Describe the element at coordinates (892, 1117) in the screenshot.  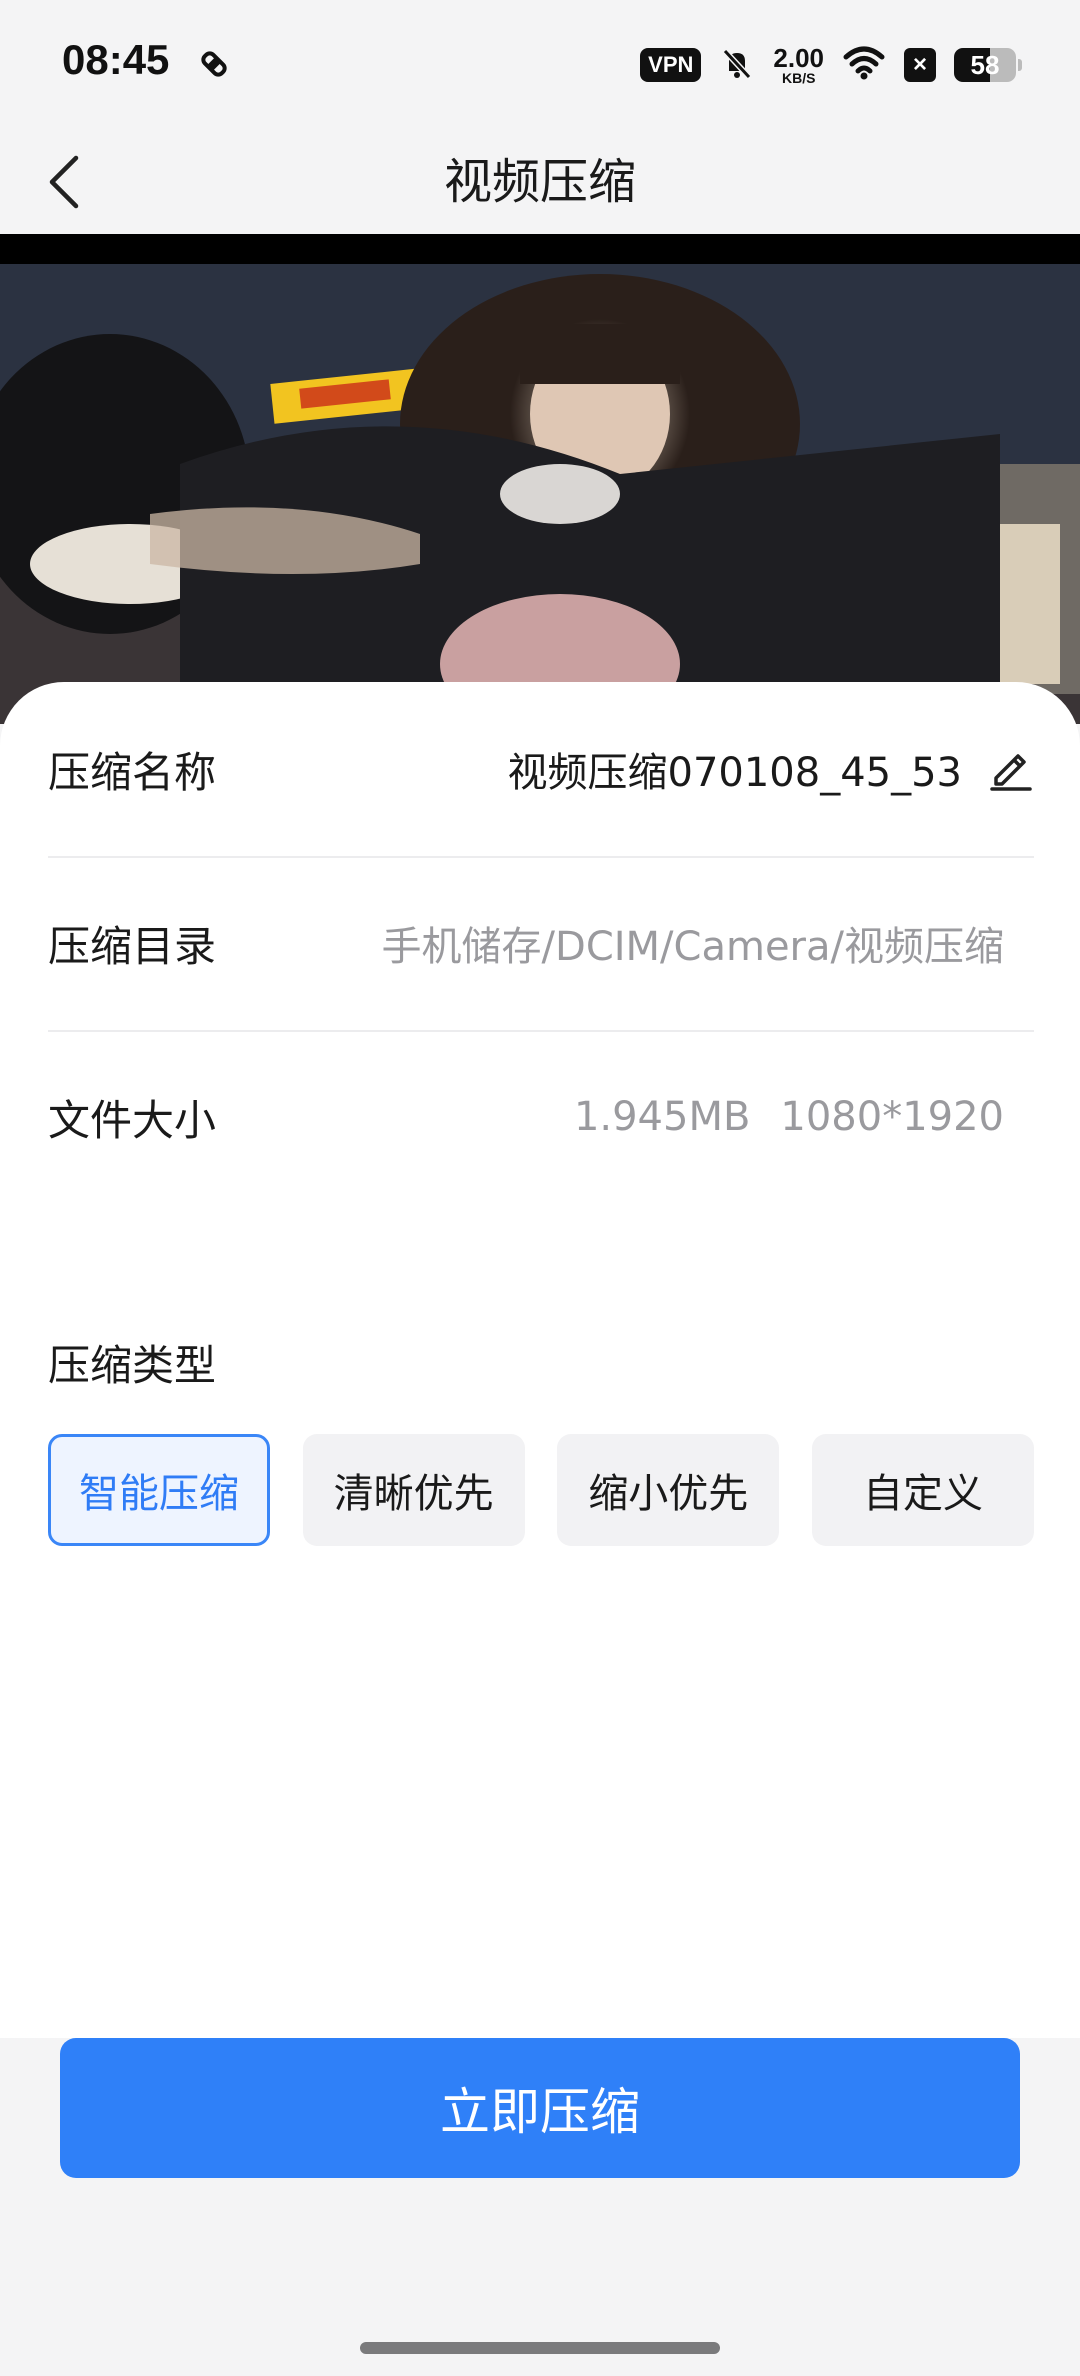
I see `resolution-value: 1080*1920` at that location.